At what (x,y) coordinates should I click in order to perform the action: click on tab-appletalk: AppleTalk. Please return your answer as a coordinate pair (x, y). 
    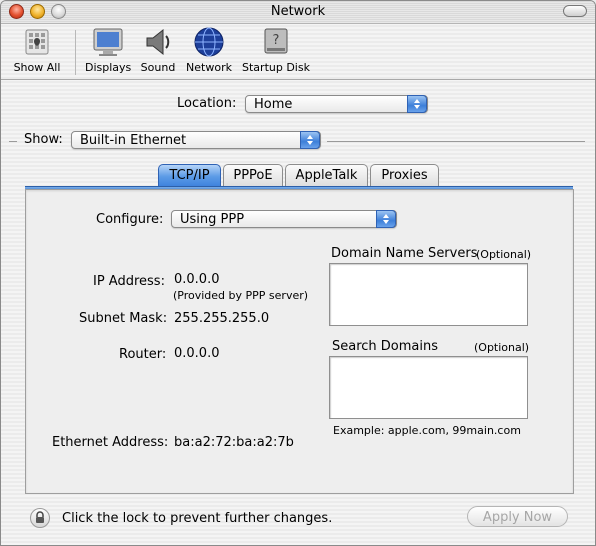
    Looking at the image, I should click on (326, 175).